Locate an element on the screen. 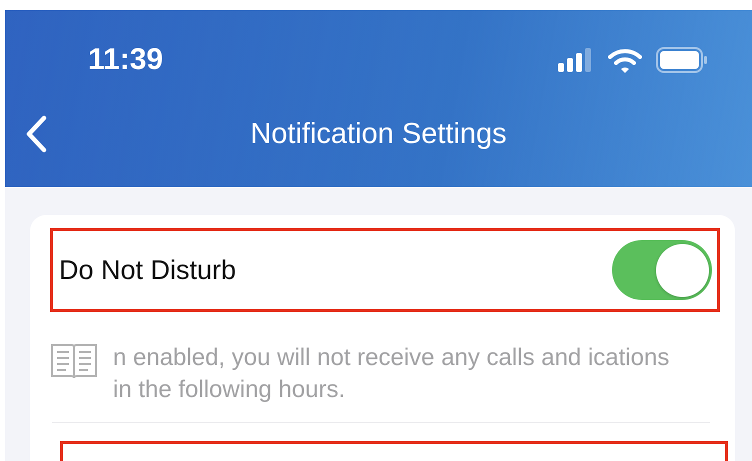 Image resolution: width=752 pixels, height=461 pixels. page-title: Notification Settings is located at coordinates (378, 134).